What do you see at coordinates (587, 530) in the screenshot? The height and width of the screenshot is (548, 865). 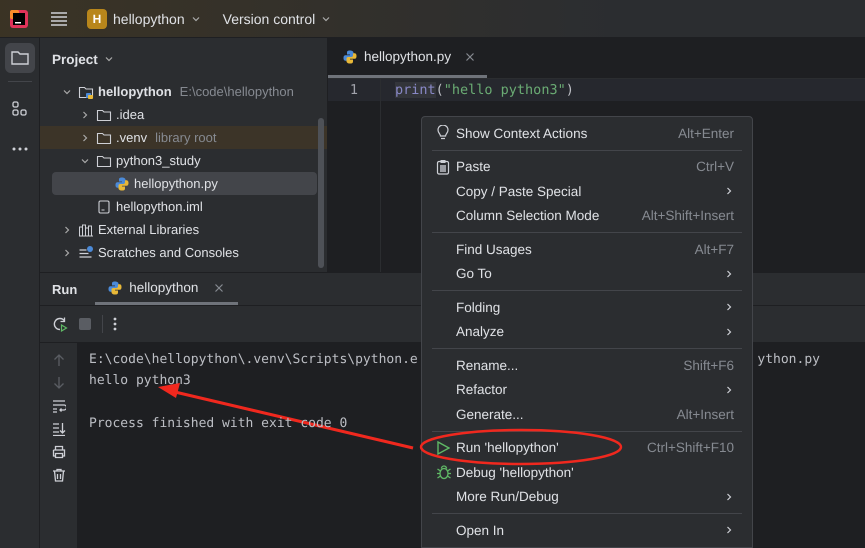 I see `menu-item: Open In` at bounding box center [587, 530].